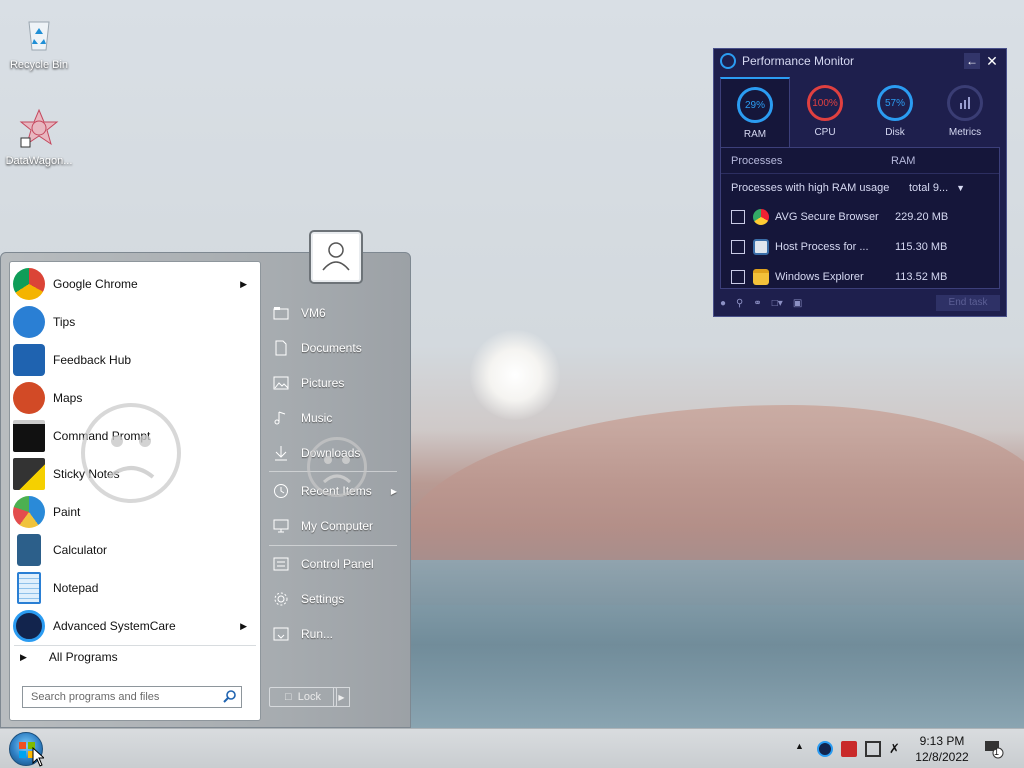 The height and width of the screenshot is (768, 1024). What do you see at coordinates (860, 61) in the screenshot?
I see `perf-title-bar: Performance Monitor ← ✕` at bounding box center [860, 61].